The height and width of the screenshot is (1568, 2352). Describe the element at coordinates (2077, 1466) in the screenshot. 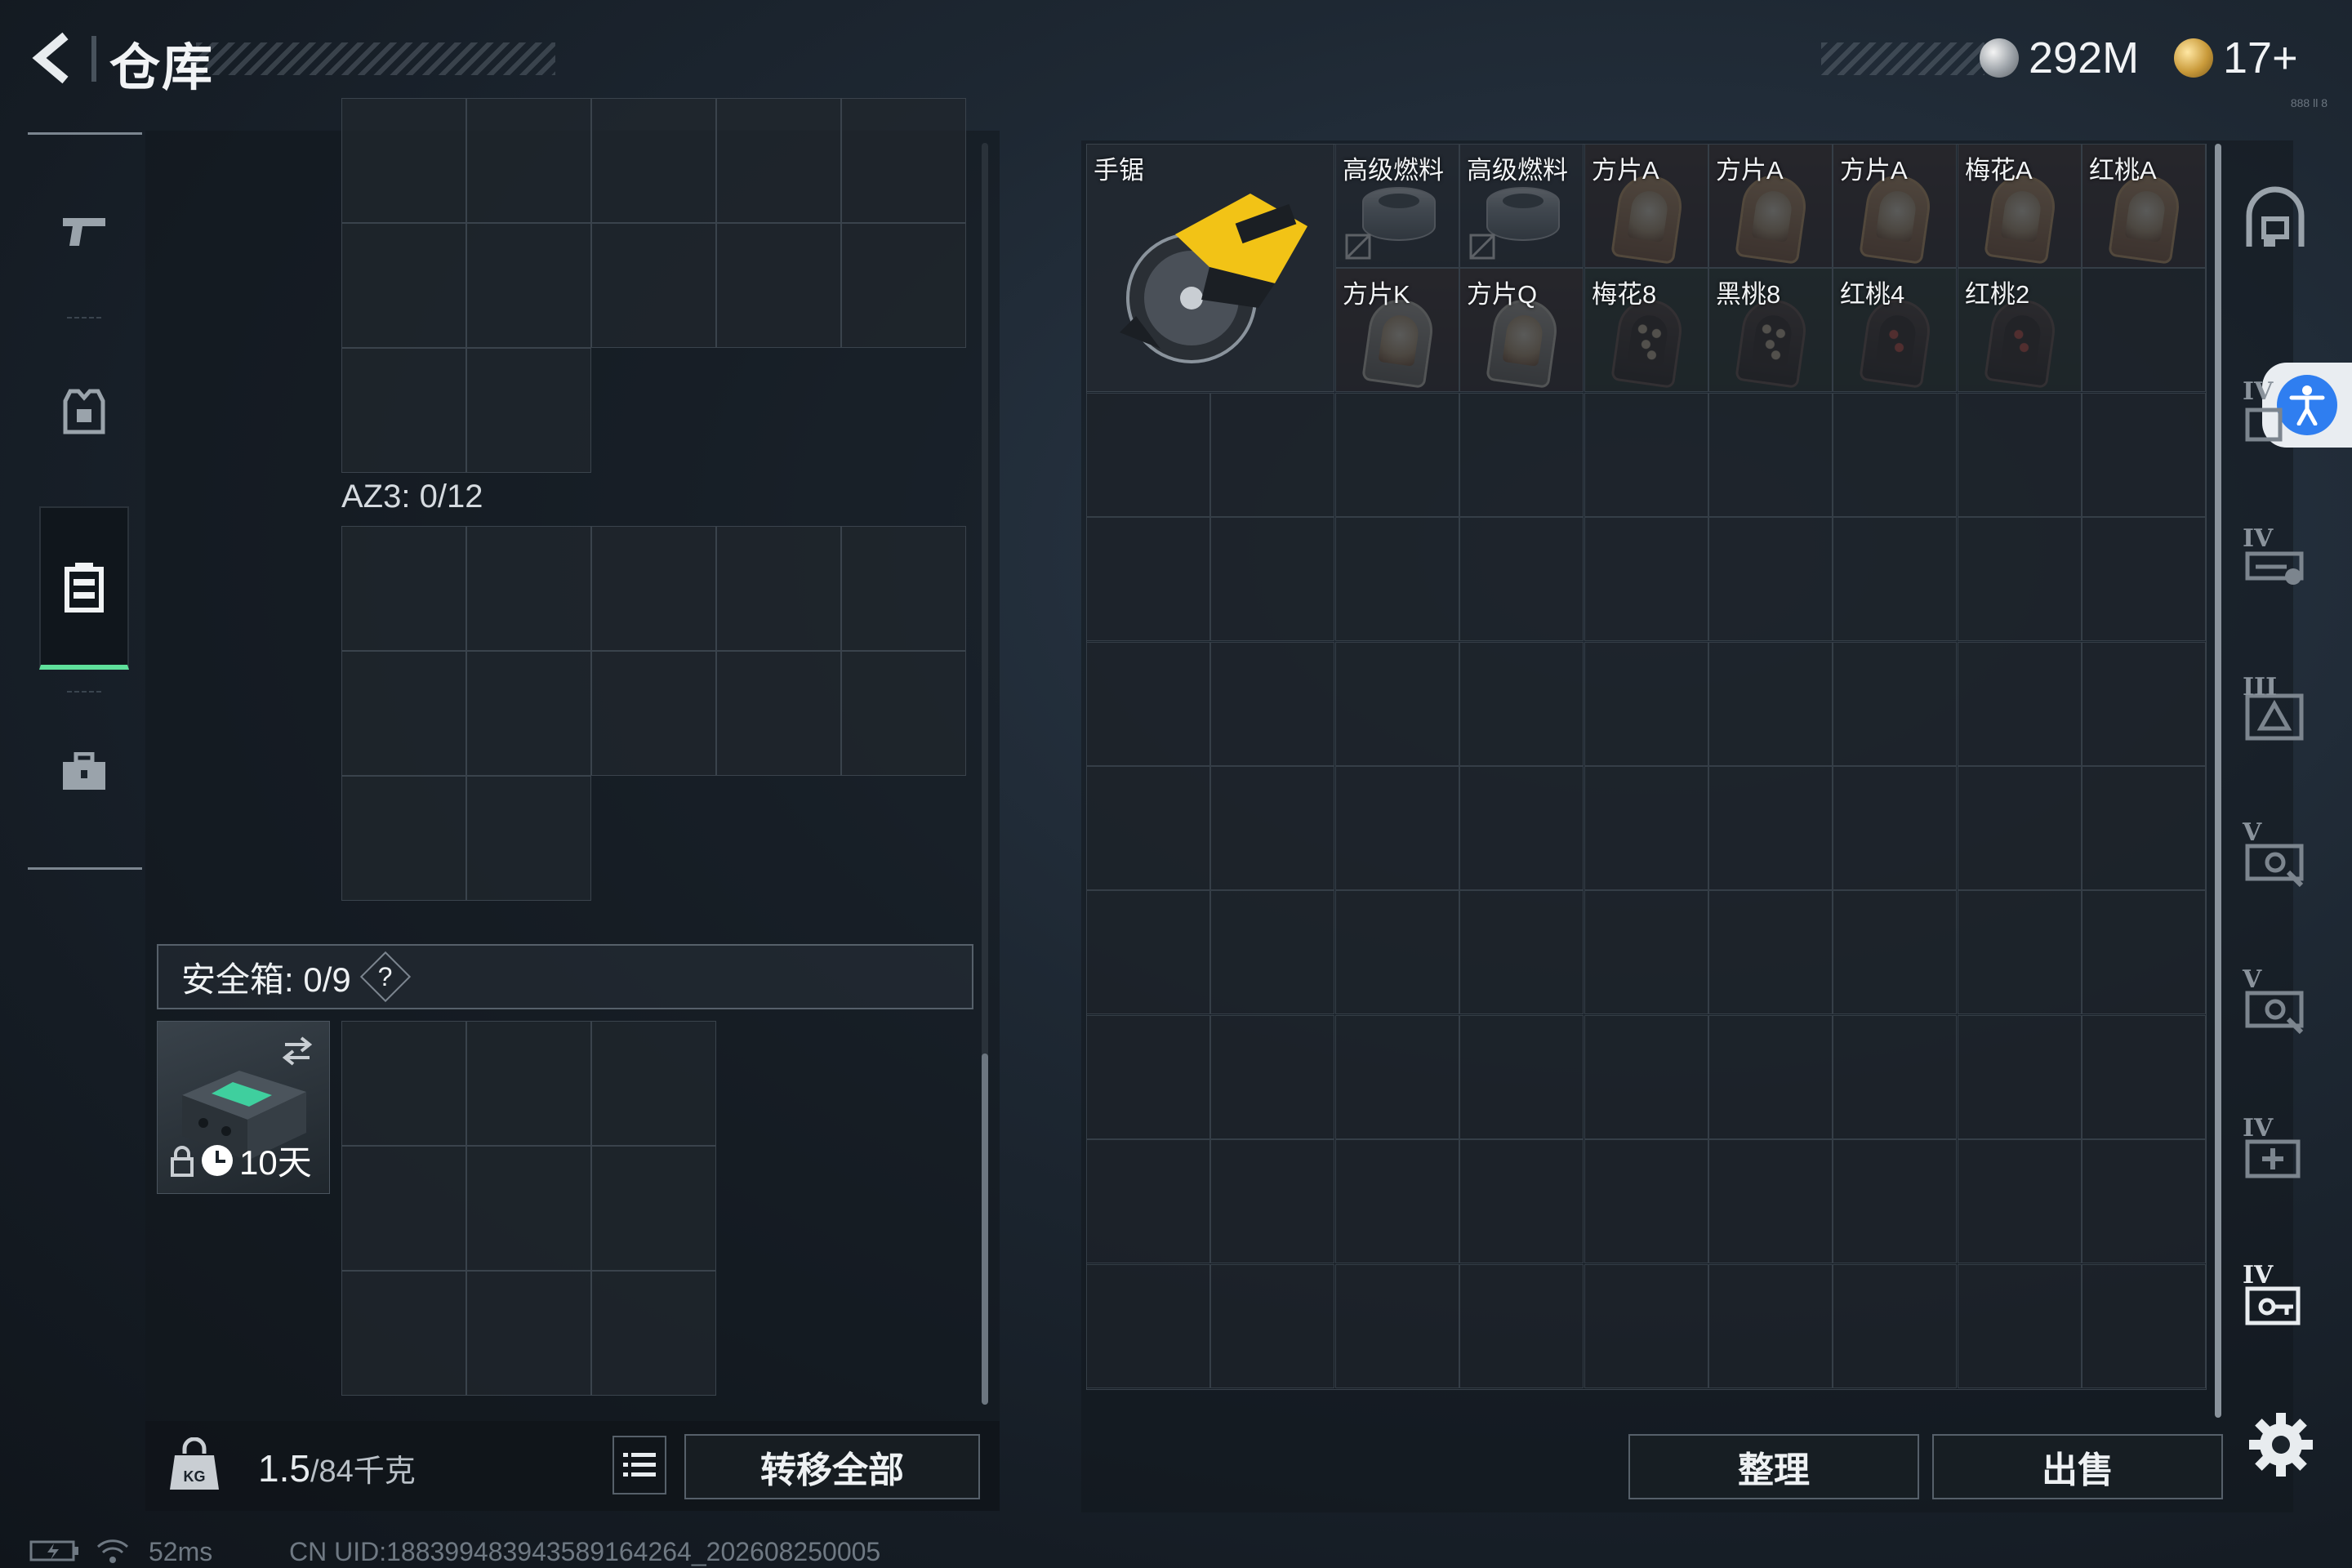

I see `sell-button: 出售` at that location.